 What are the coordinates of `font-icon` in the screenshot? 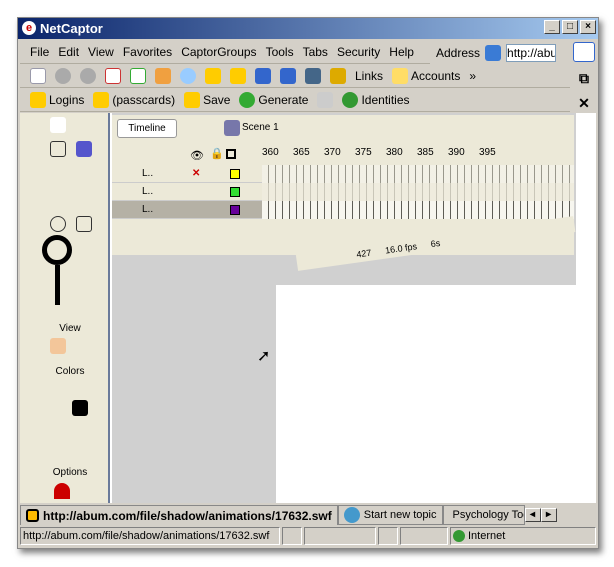 It's located at (288, 76).